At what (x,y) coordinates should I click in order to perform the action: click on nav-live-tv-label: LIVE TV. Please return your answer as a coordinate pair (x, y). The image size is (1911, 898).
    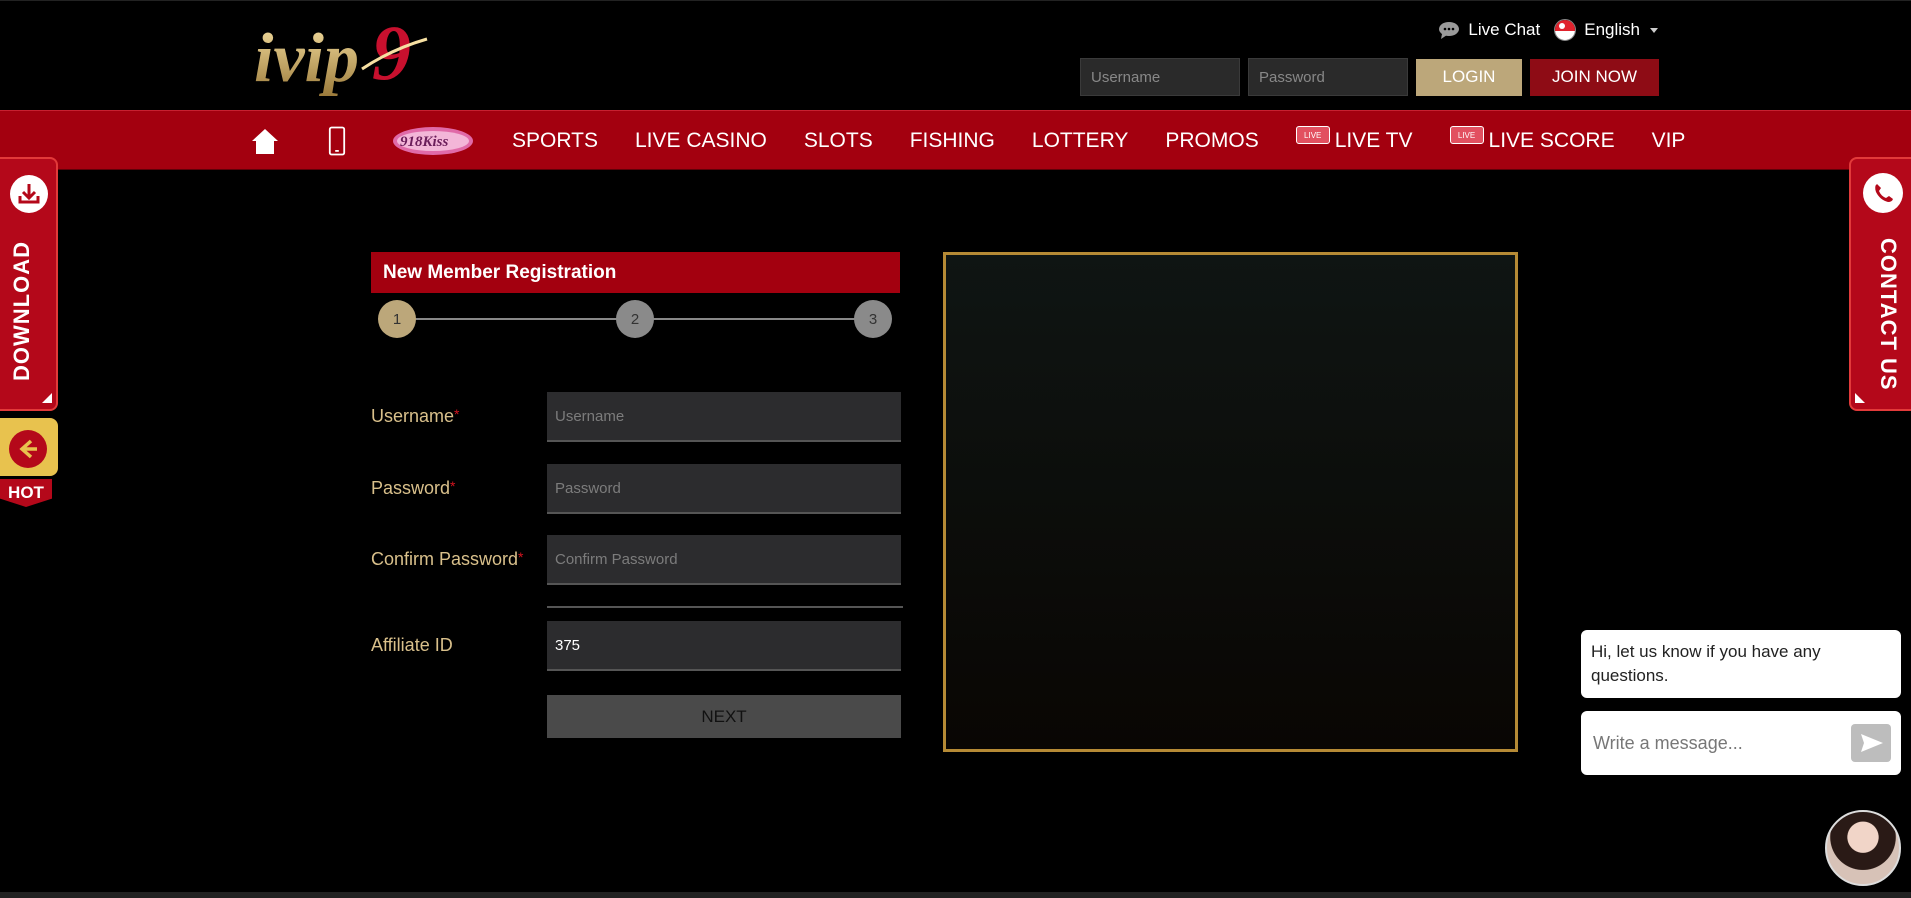
    Looking at the image, I should click on (1373, 140).